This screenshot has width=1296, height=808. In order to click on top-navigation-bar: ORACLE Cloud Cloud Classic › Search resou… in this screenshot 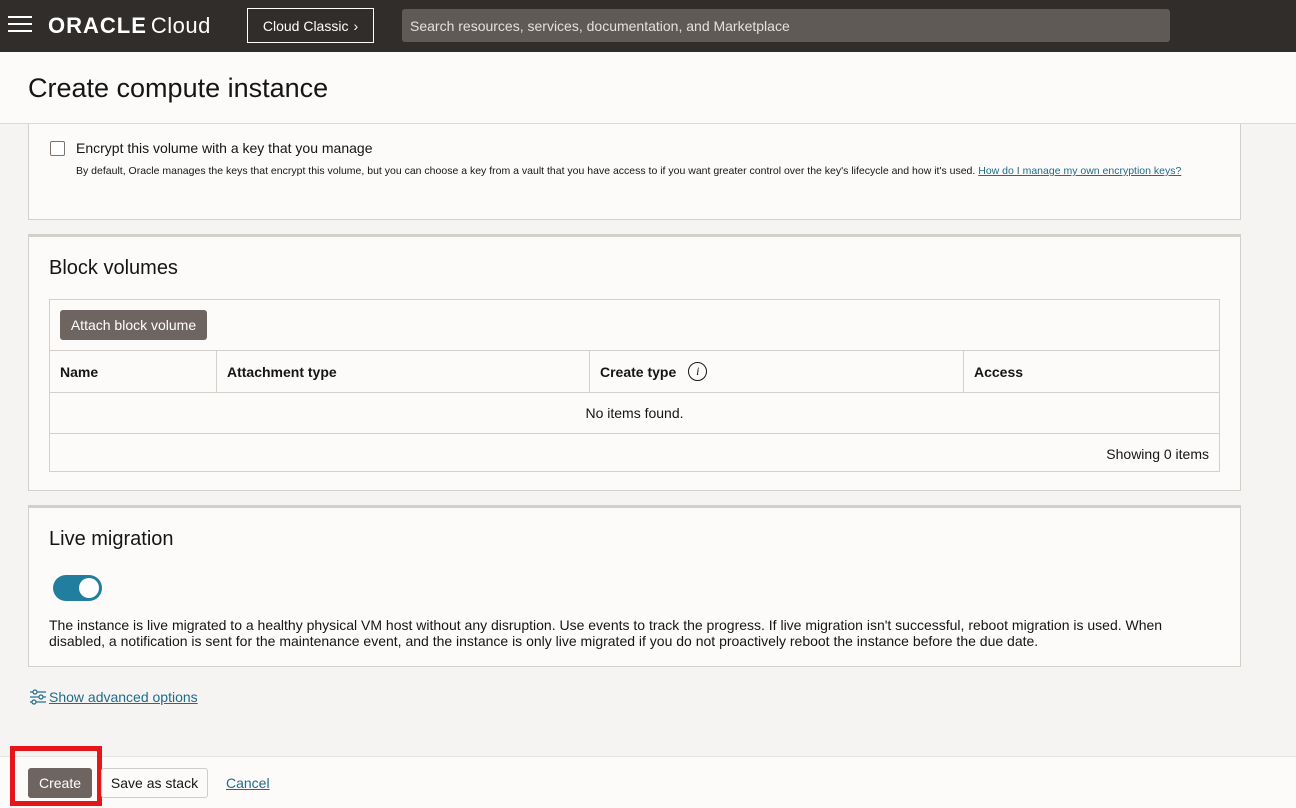, I will do `click(648, 26)`.